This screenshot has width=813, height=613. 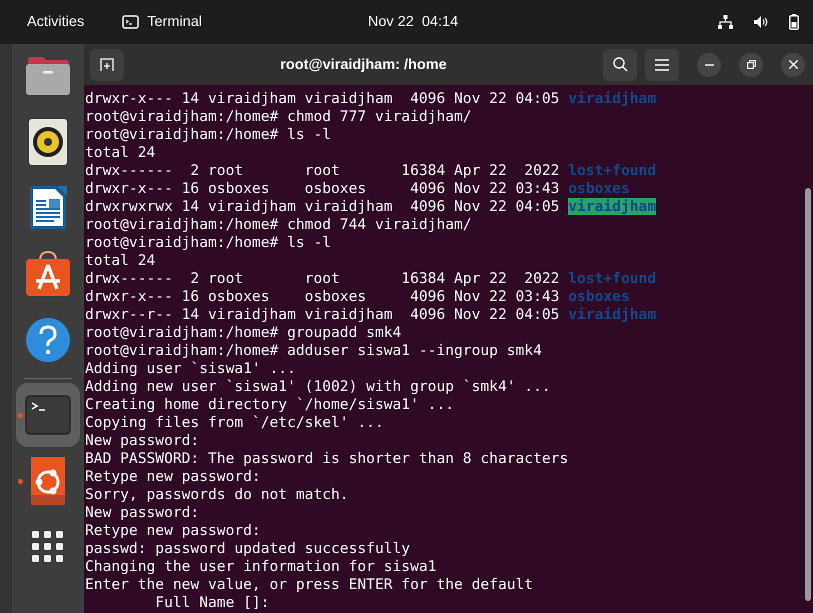 I want to click on app-grid-icon, so click(x=48, y=547).